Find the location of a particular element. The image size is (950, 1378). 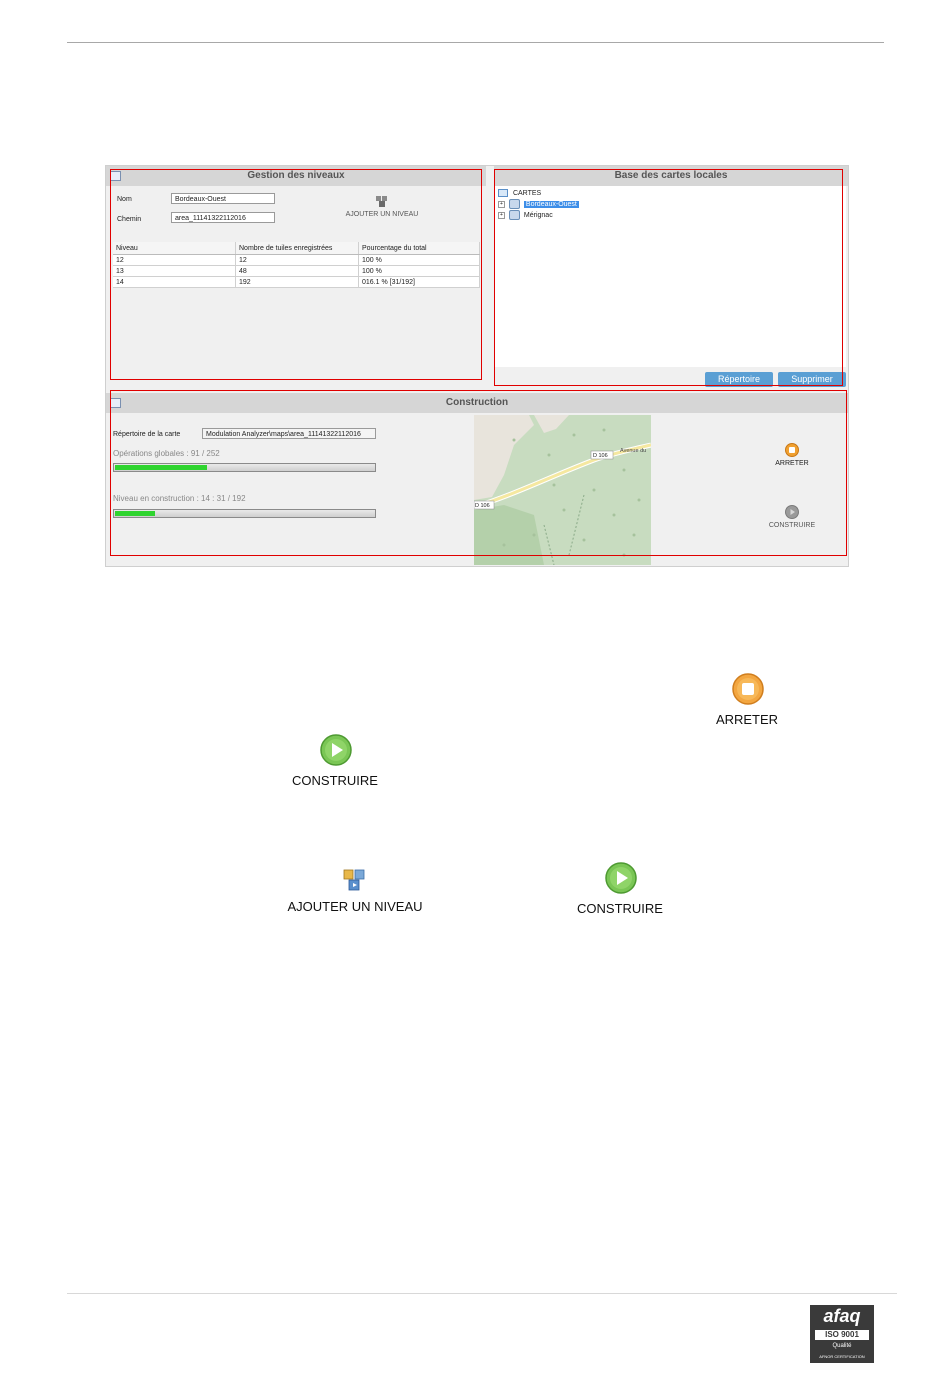

table-cell: 14 is located at coordinates (174, 282).